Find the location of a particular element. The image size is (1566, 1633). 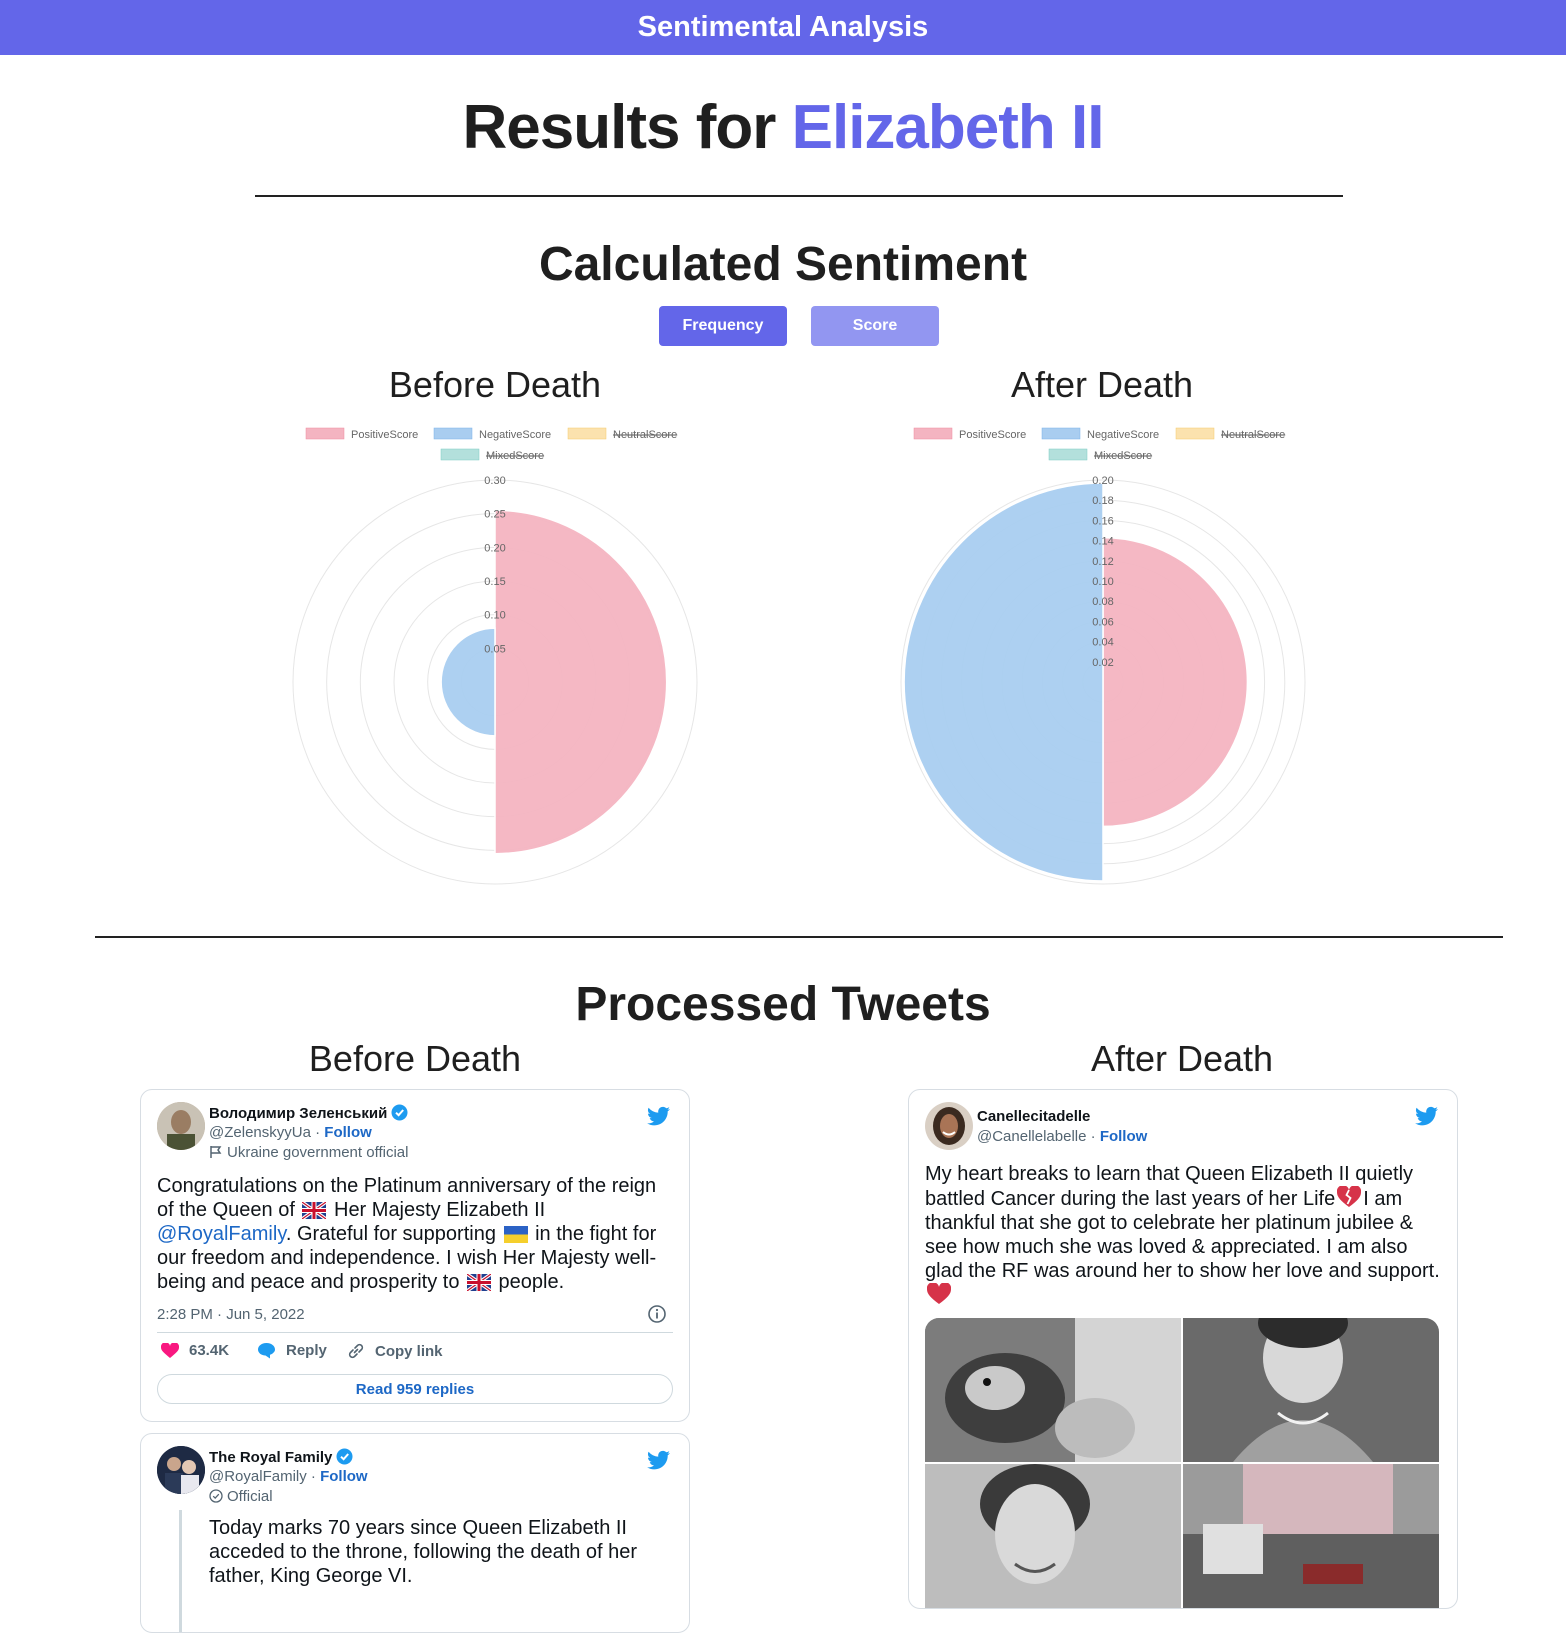

legend-label: MixedScore is located at coordinates (515, 456).